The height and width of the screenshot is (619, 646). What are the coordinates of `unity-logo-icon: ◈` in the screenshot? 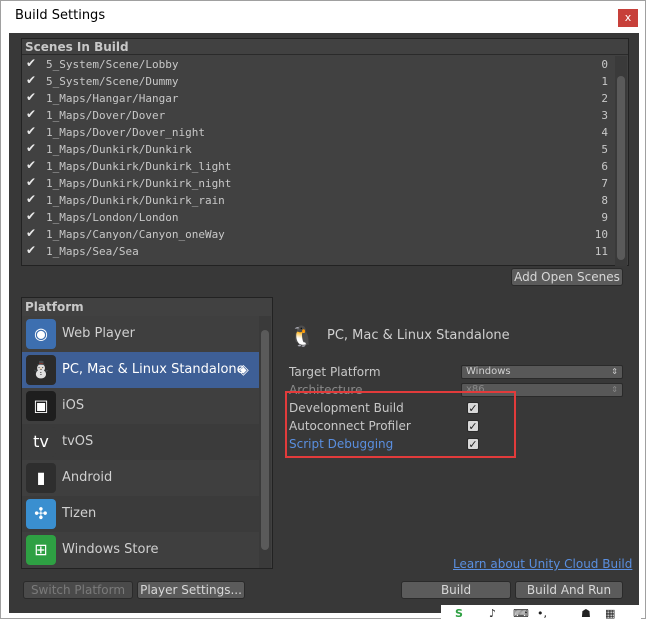 It's located at (243, 370).